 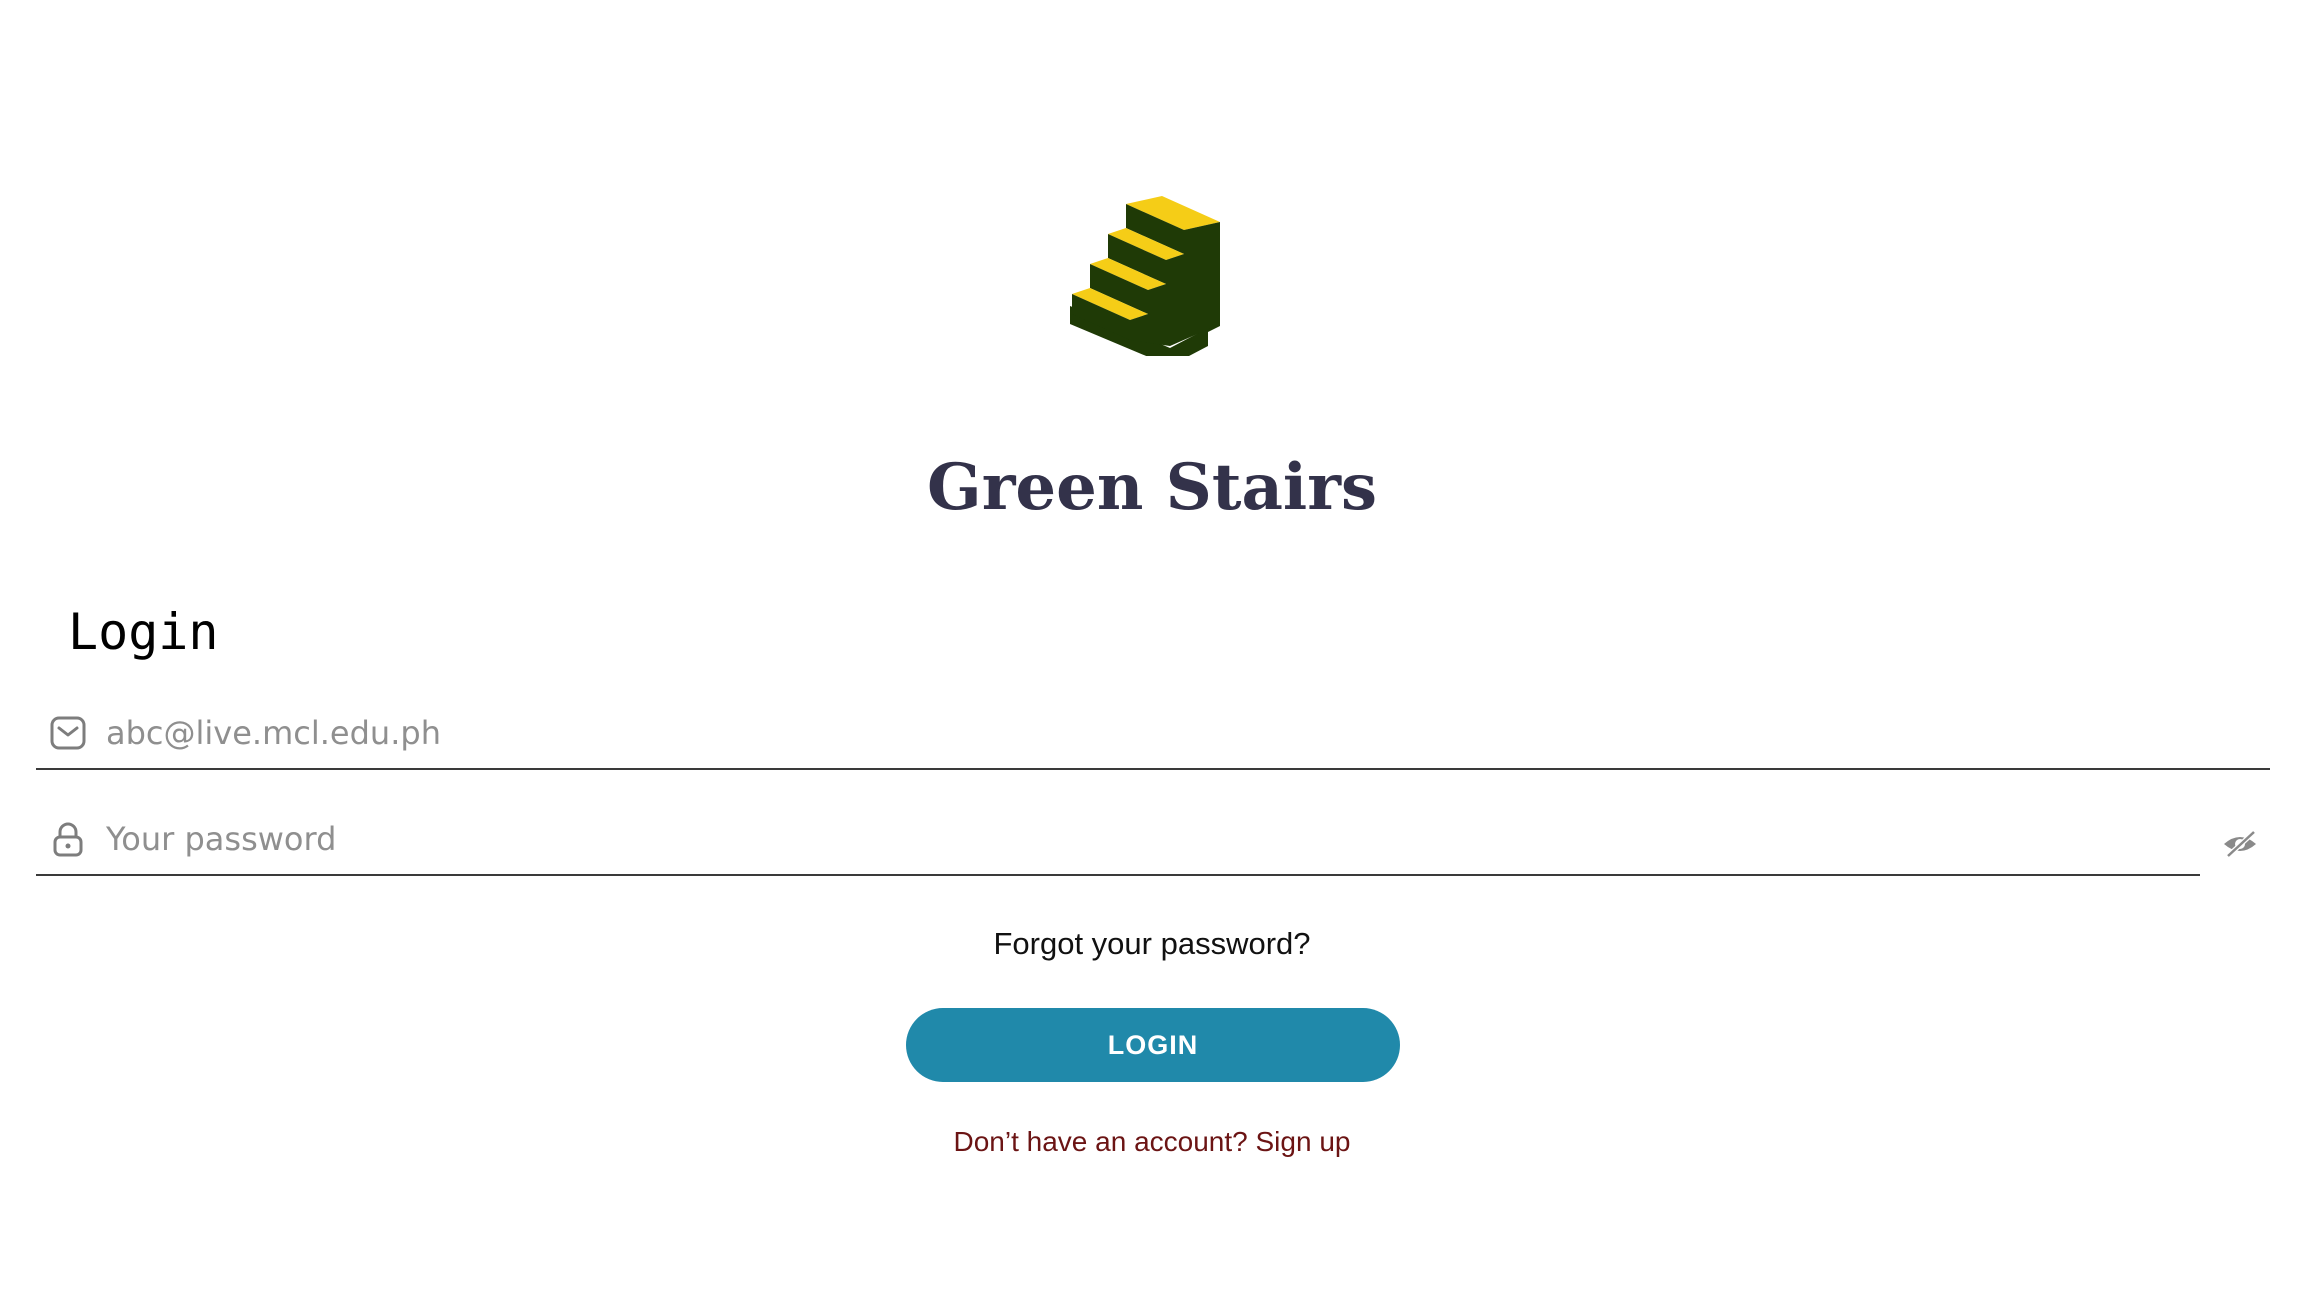 What do you see at coordinates (1152, 487) in the screenshot?
I see `app-title: Green Stairs` at bounding box center [1152, 487].